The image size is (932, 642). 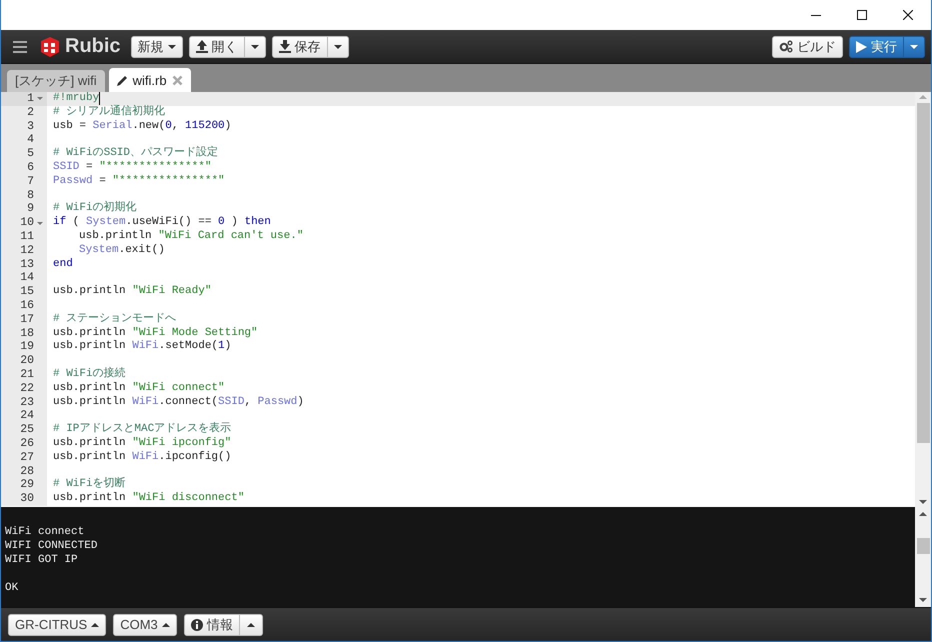 I want to click on code-line: usb = Serial.new(0, 115200), so click(x=142, y=127).